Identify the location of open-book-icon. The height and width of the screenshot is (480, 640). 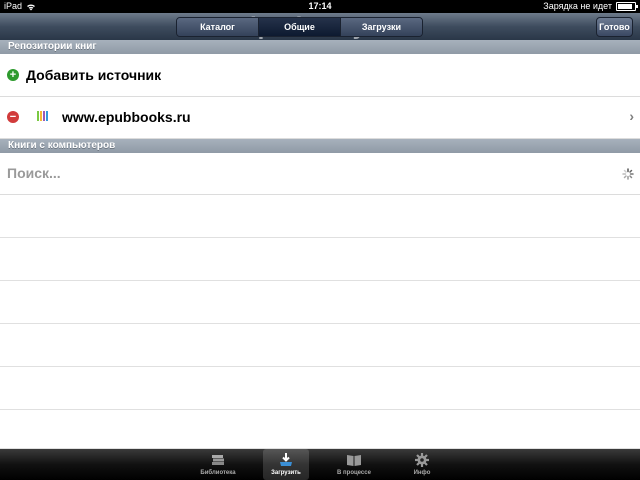
(354, 460).